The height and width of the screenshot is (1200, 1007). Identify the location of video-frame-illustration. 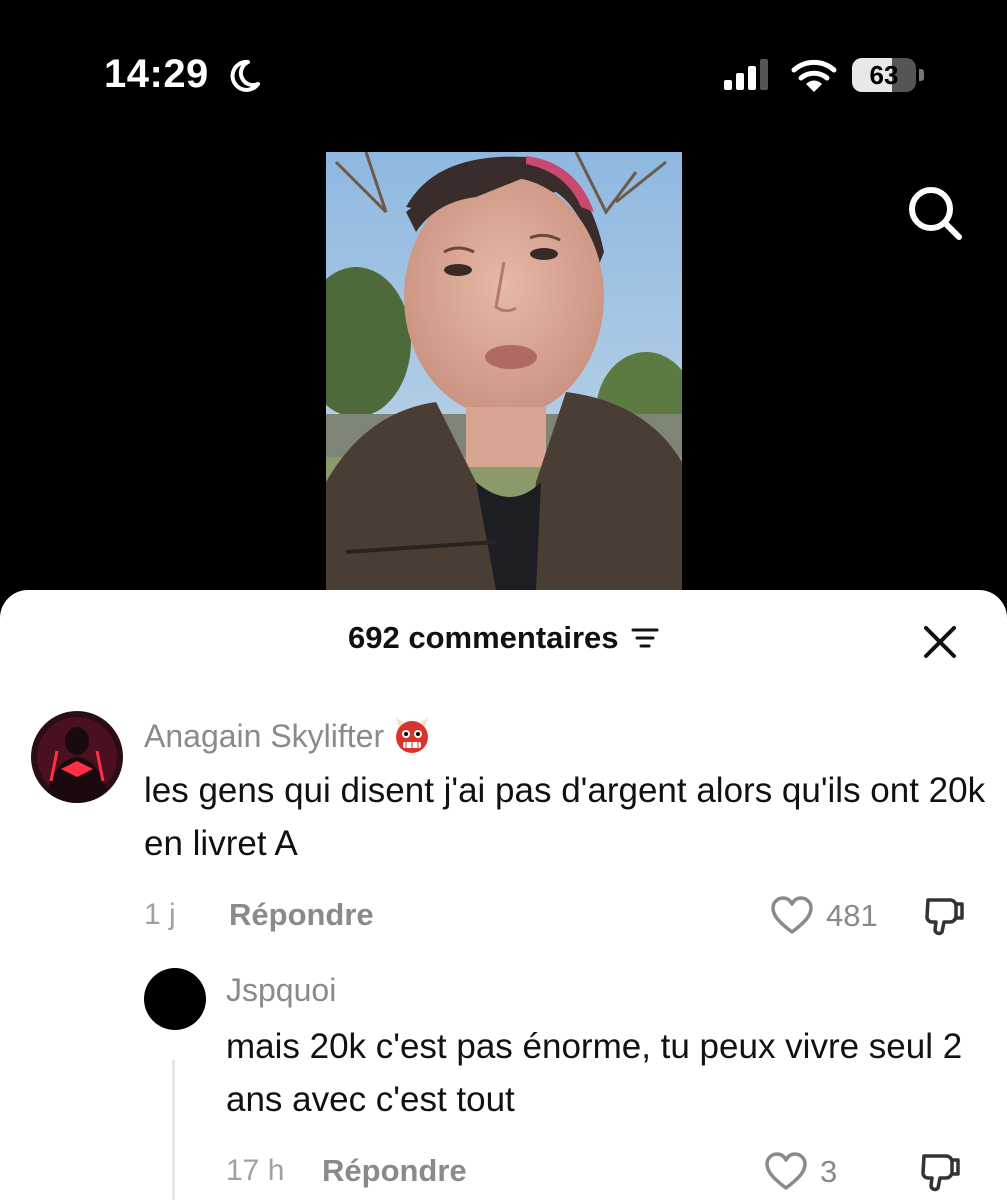
(504, 371).